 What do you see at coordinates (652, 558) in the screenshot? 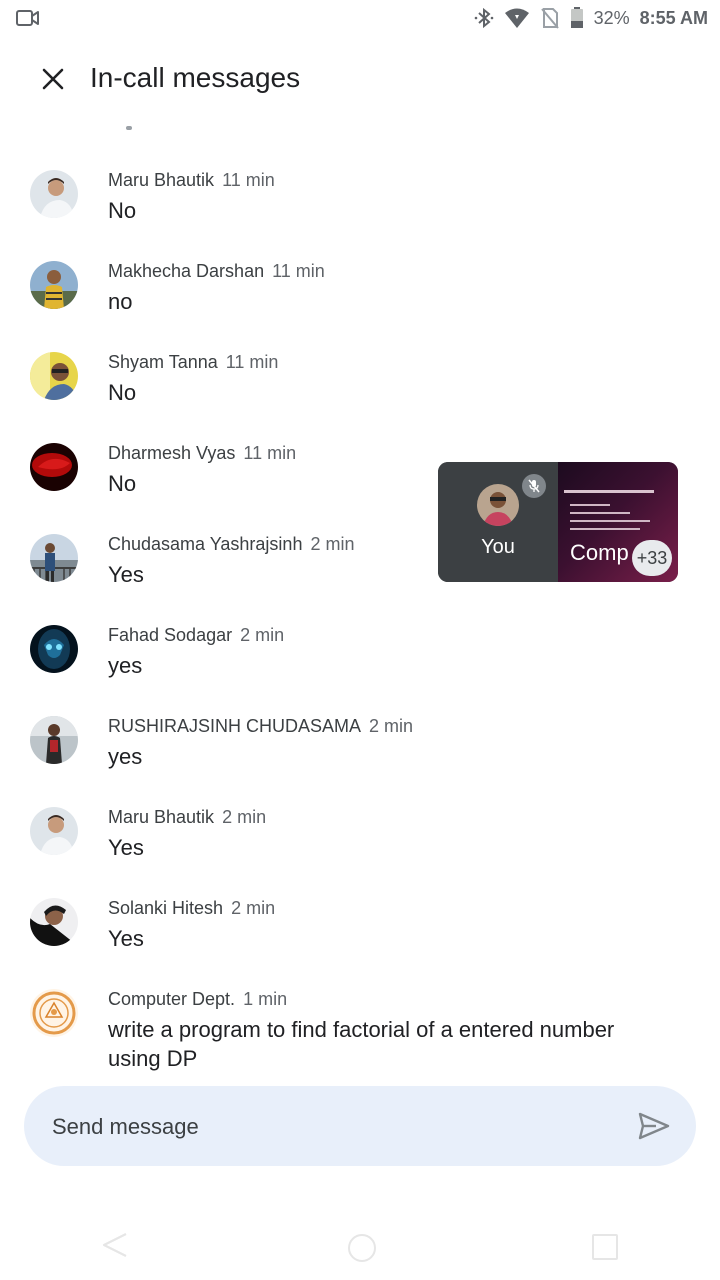
I see `participant-count-badge: +33` at bounding box center [652, 558].